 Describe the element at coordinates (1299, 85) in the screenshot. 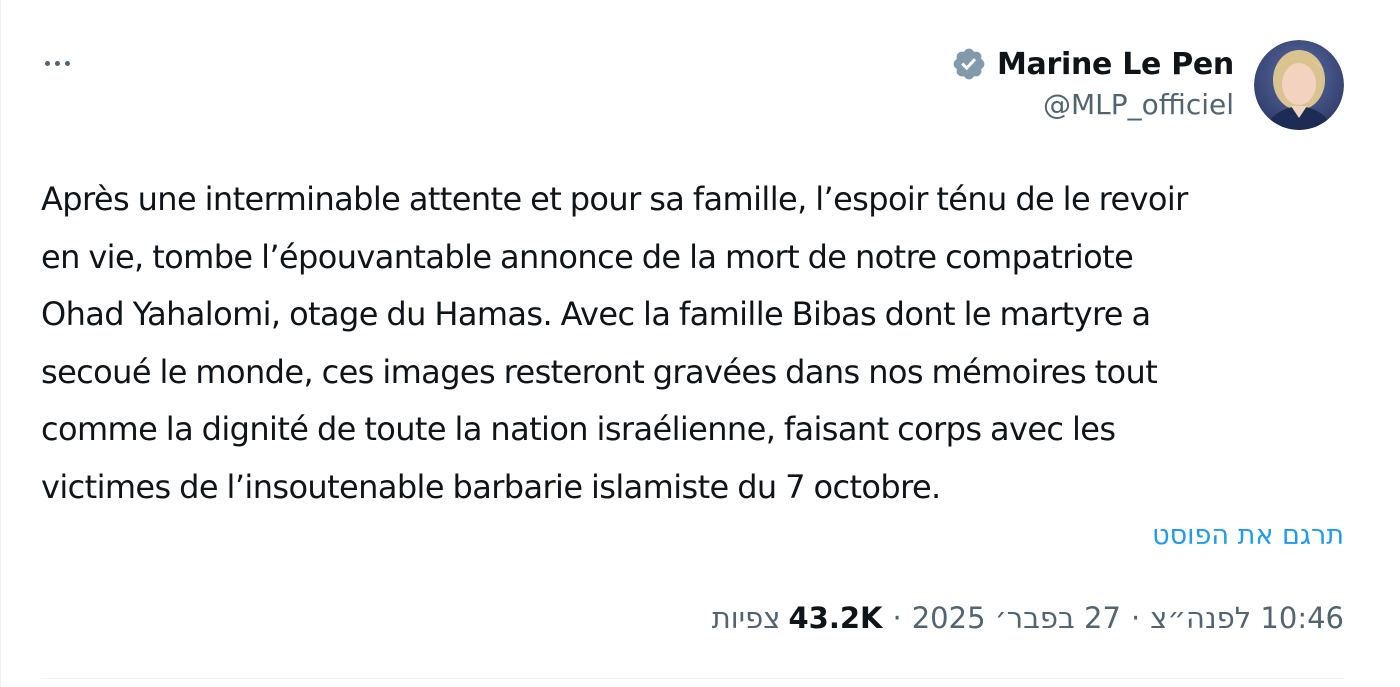

I see `author-avatar` at that location.